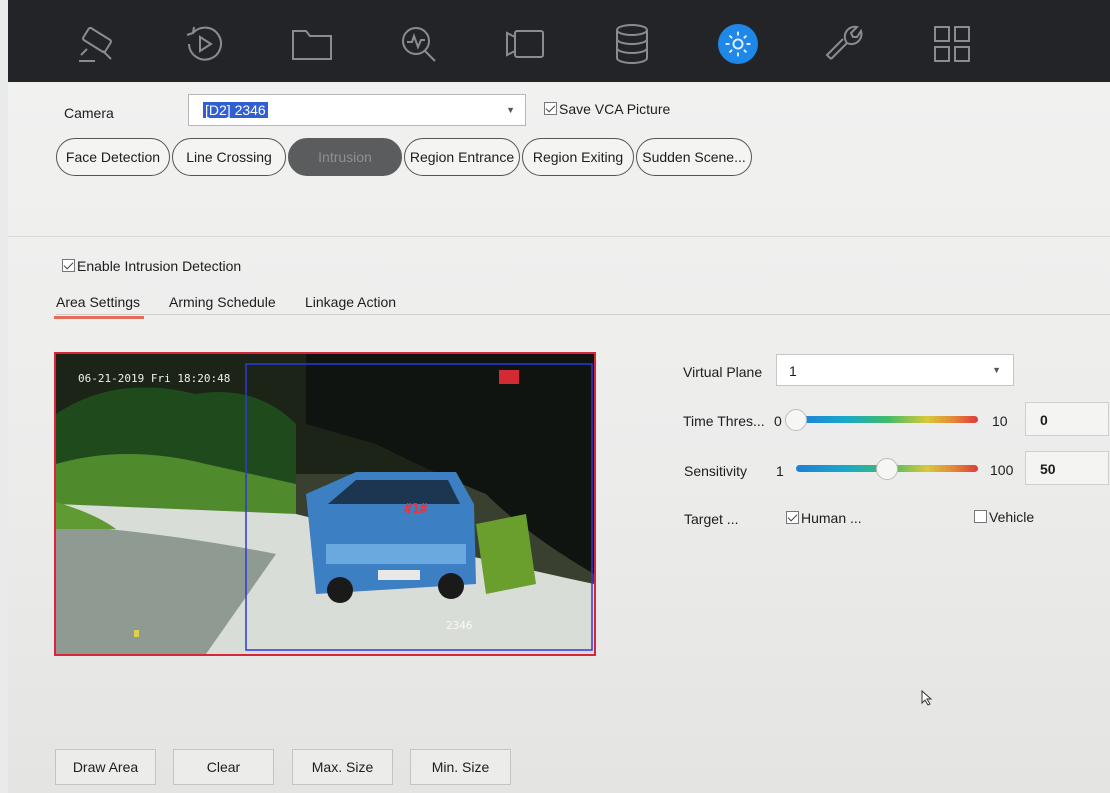 Image resolution: width=1110 pixels, height=793 pixels. Describe the element at coordinates (583, 314) in the screenshot. I see `subtab-divider` at that location.